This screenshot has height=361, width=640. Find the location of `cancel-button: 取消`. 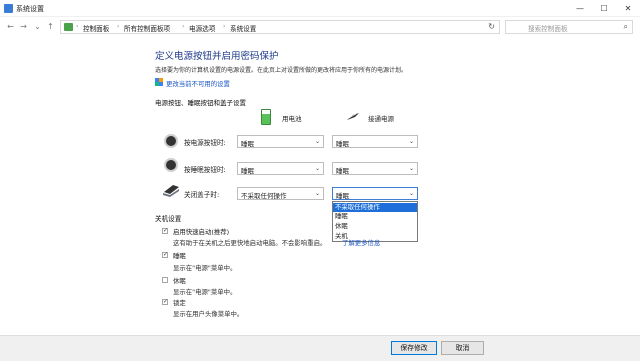

cancel-button: 取消 is located at coordinates (462, 348).